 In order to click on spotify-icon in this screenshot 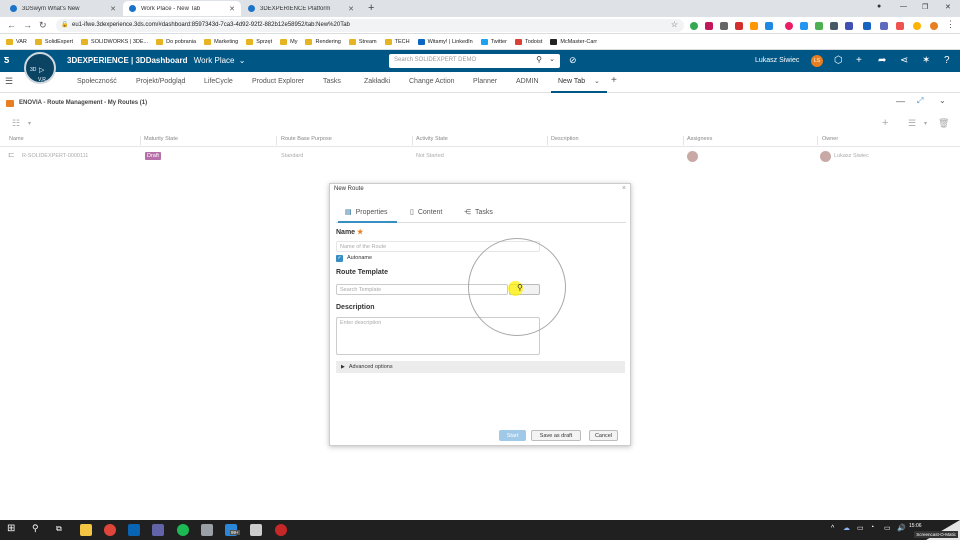, I will do `click(183, 530)`.